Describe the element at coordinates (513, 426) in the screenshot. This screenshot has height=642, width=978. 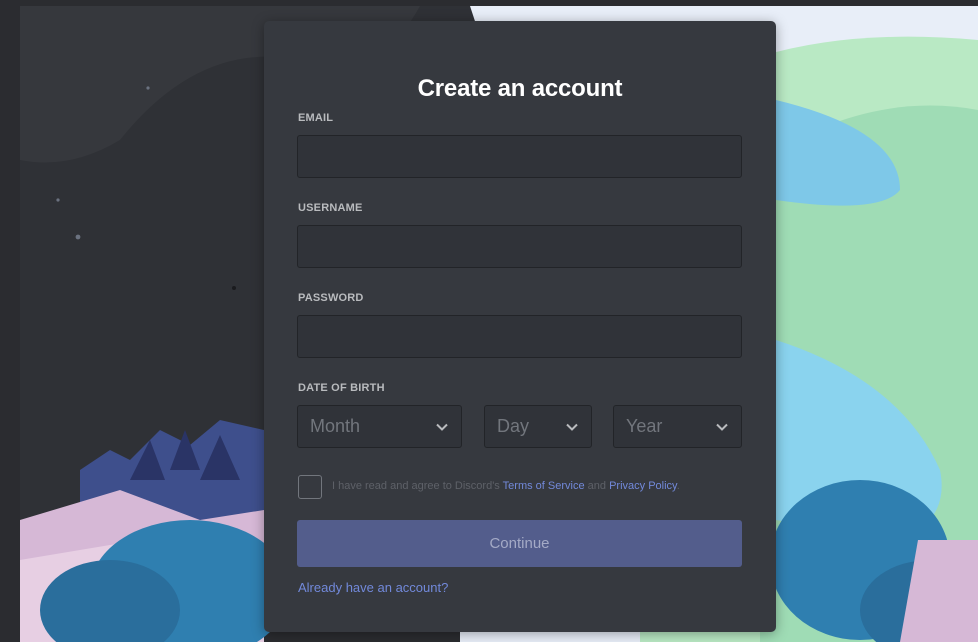
I see `day-select-value: Day` at that location.